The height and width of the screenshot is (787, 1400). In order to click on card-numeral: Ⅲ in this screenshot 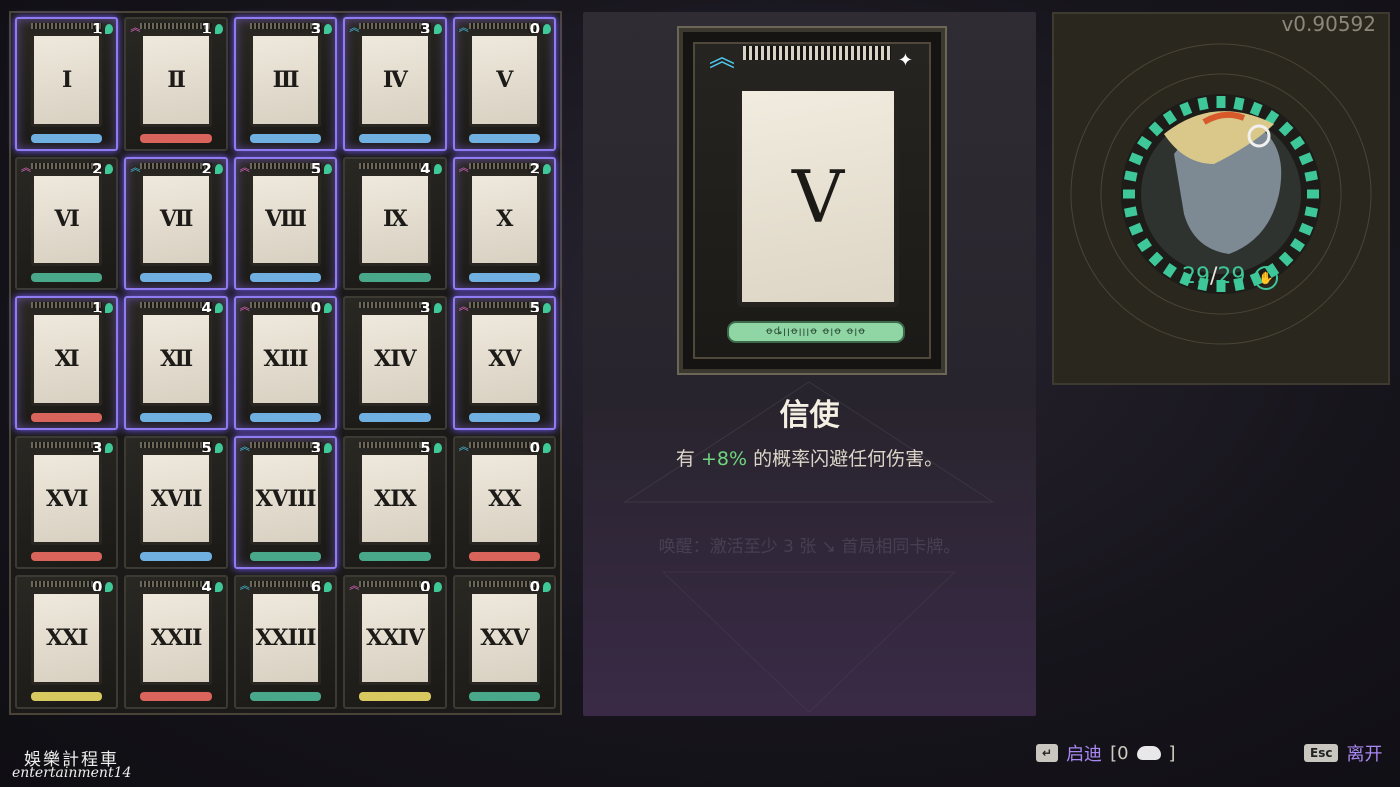, I will do `click(285, 80)`.